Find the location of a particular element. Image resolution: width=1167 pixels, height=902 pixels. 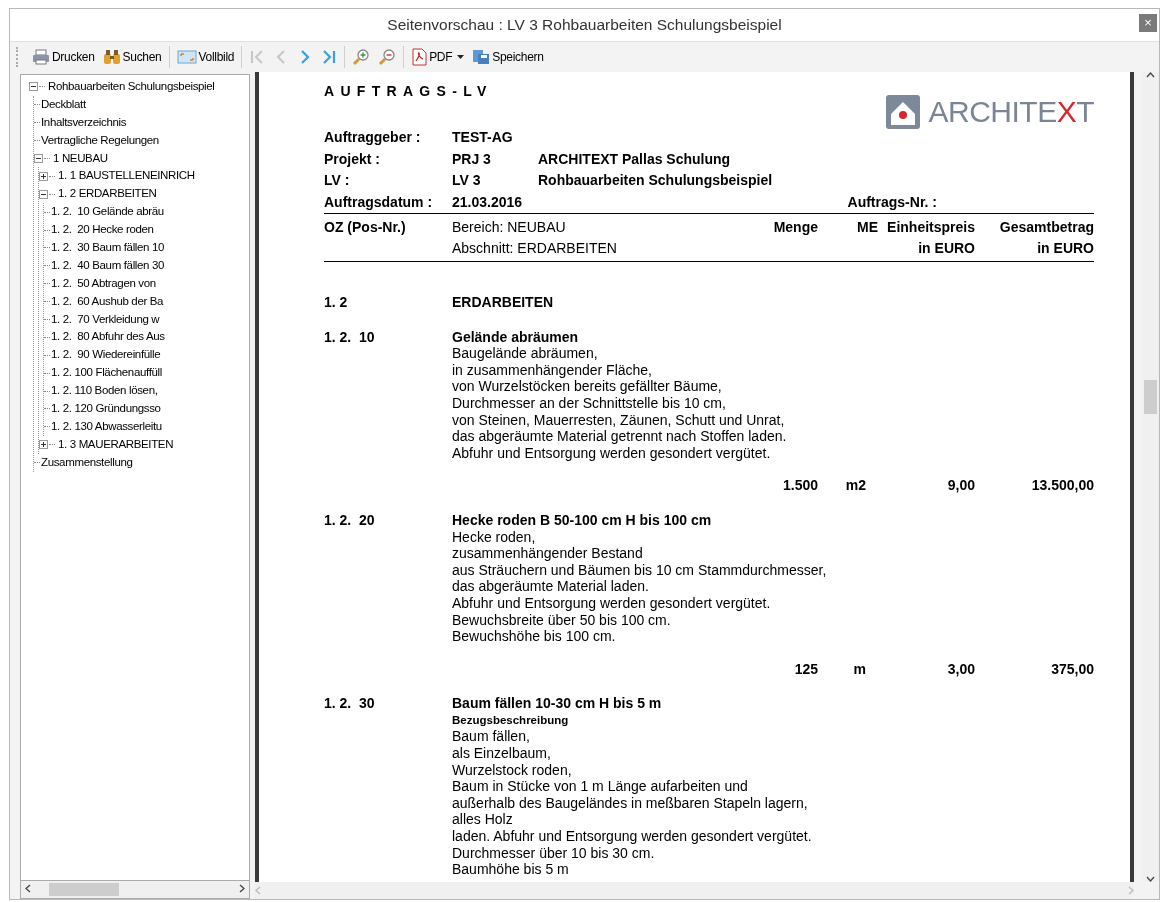

tree-item: Zusammenstellung is located at coordinates (87, 462).